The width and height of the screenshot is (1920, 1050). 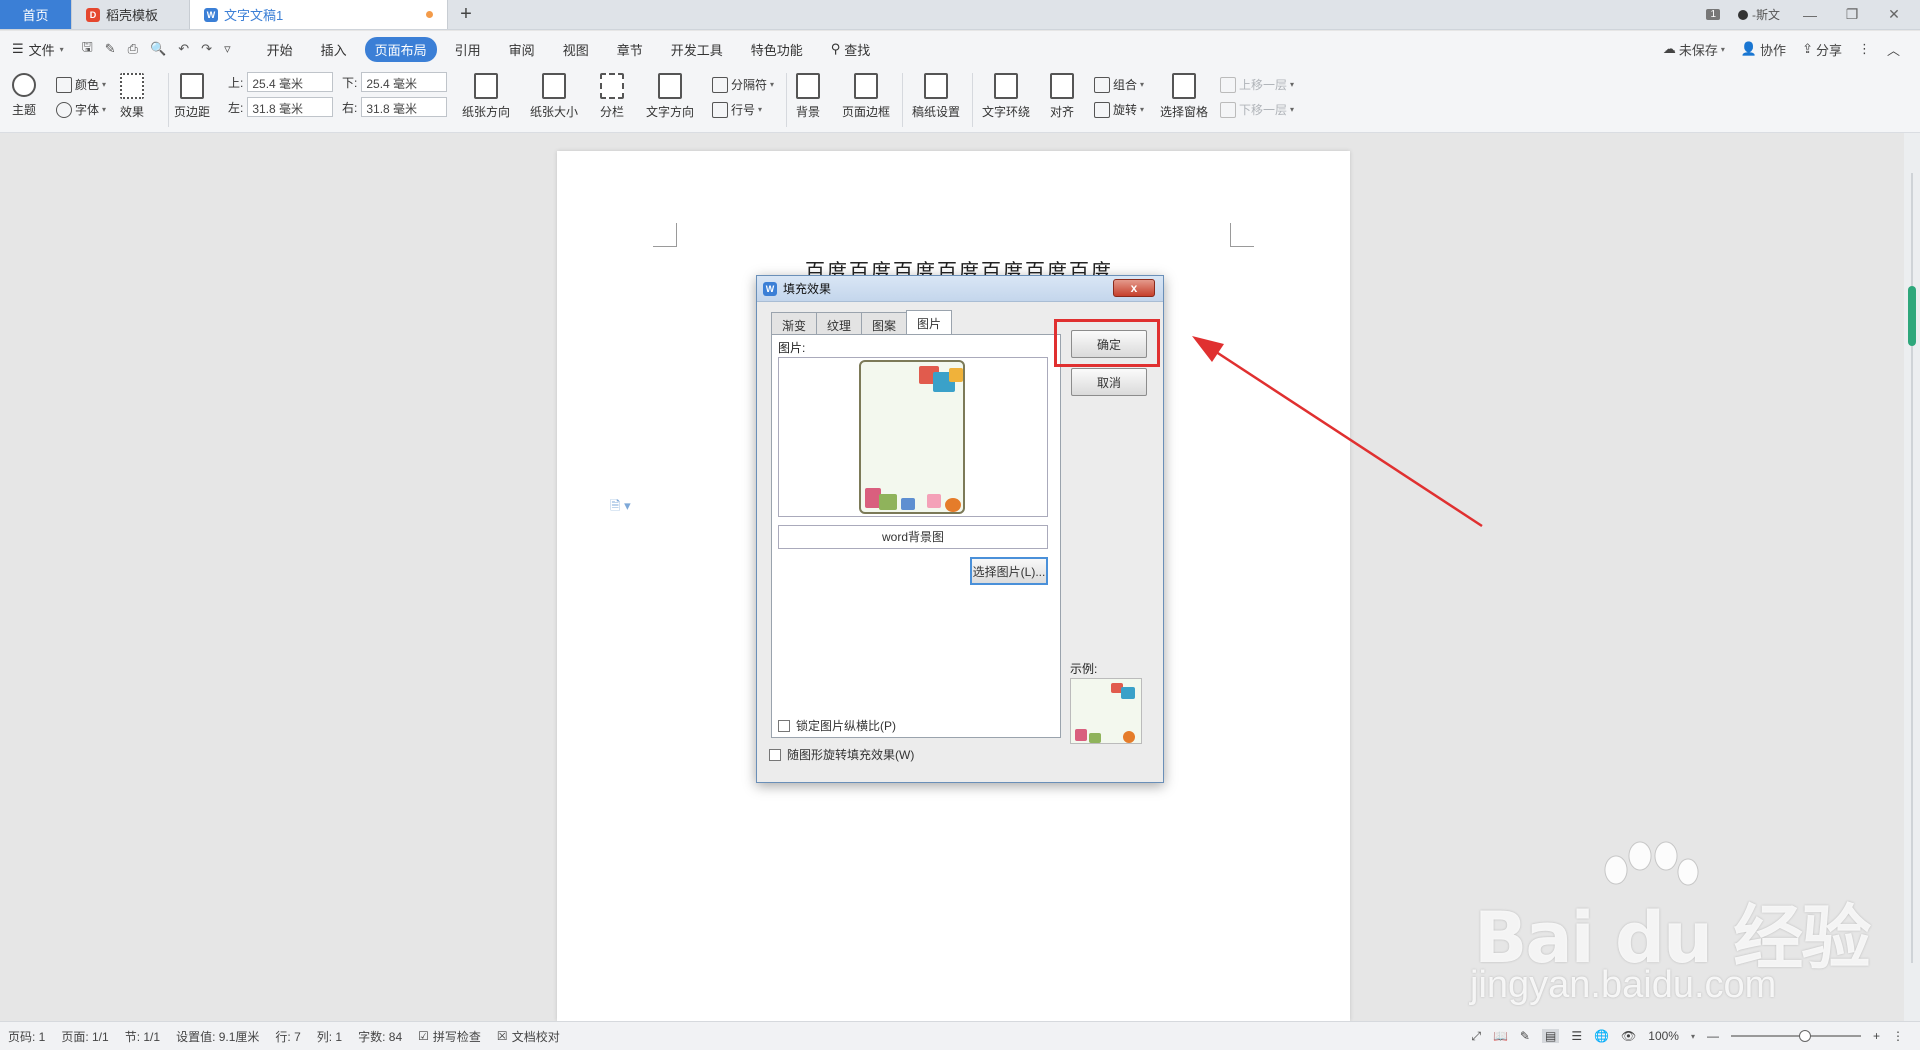 I want to click on status-section: 节: 1/1, so click(x=142, y=1036).